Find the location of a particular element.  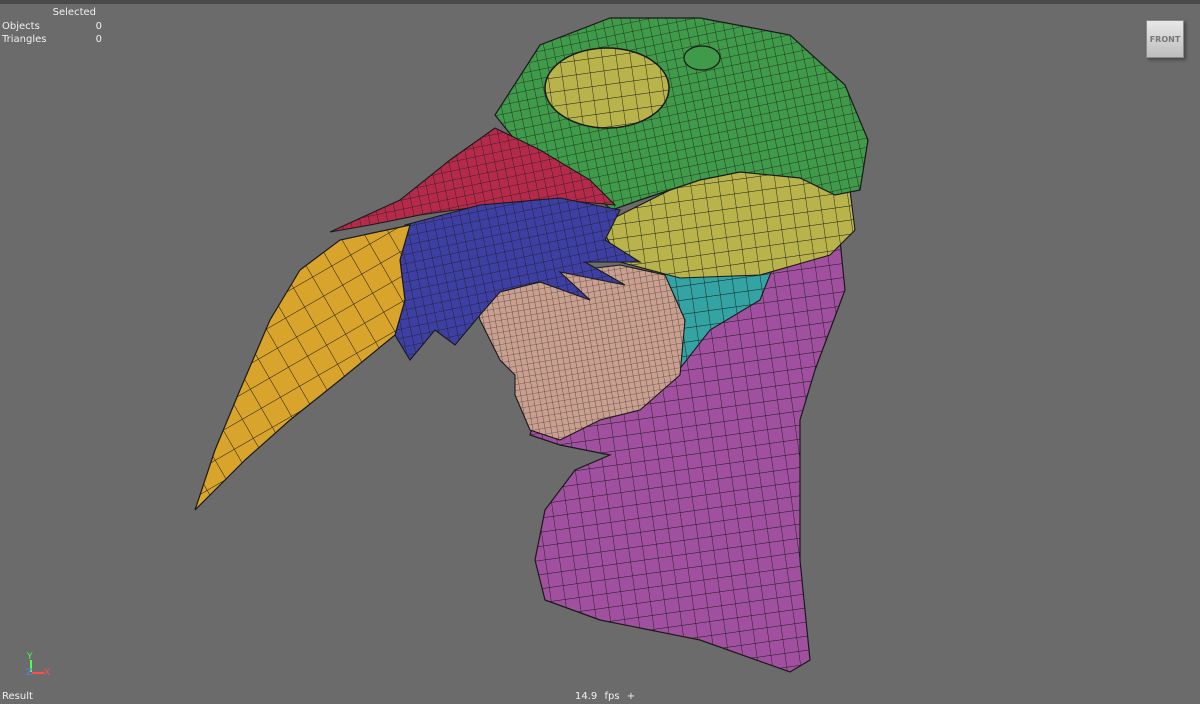

result-label: Result is located at coordinates (17, 696).